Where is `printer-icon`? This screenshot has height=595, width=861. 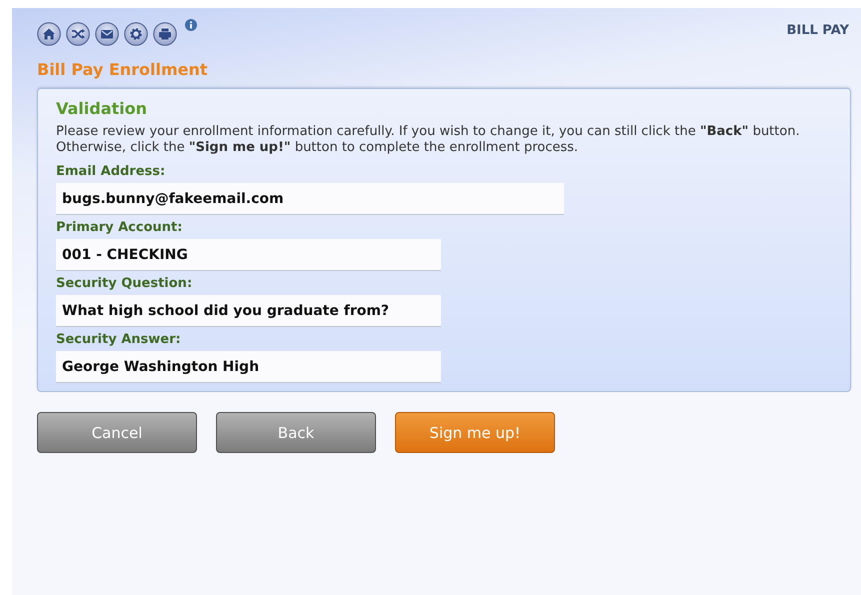 printer-icon is located at coordinates (165, 34).